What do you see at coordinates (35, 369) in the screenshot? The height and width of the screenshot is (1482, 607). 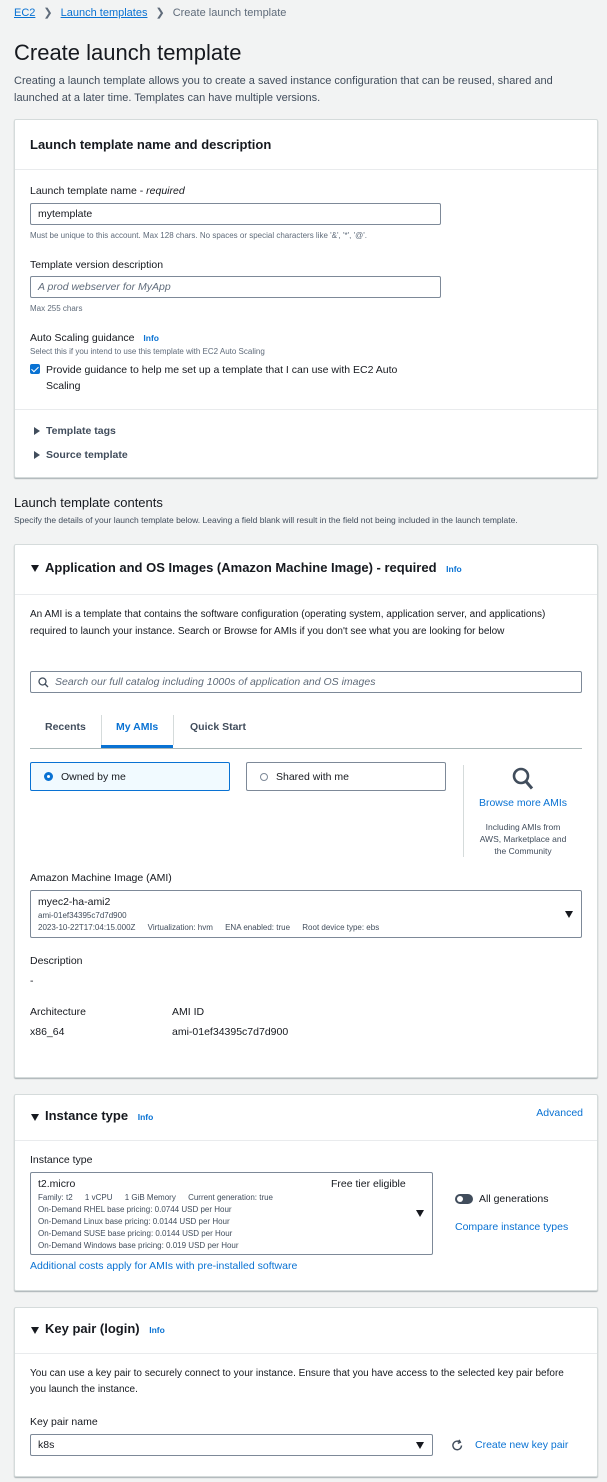 I see `auto-scaling-checkbox` at bounding box center [35, 369].